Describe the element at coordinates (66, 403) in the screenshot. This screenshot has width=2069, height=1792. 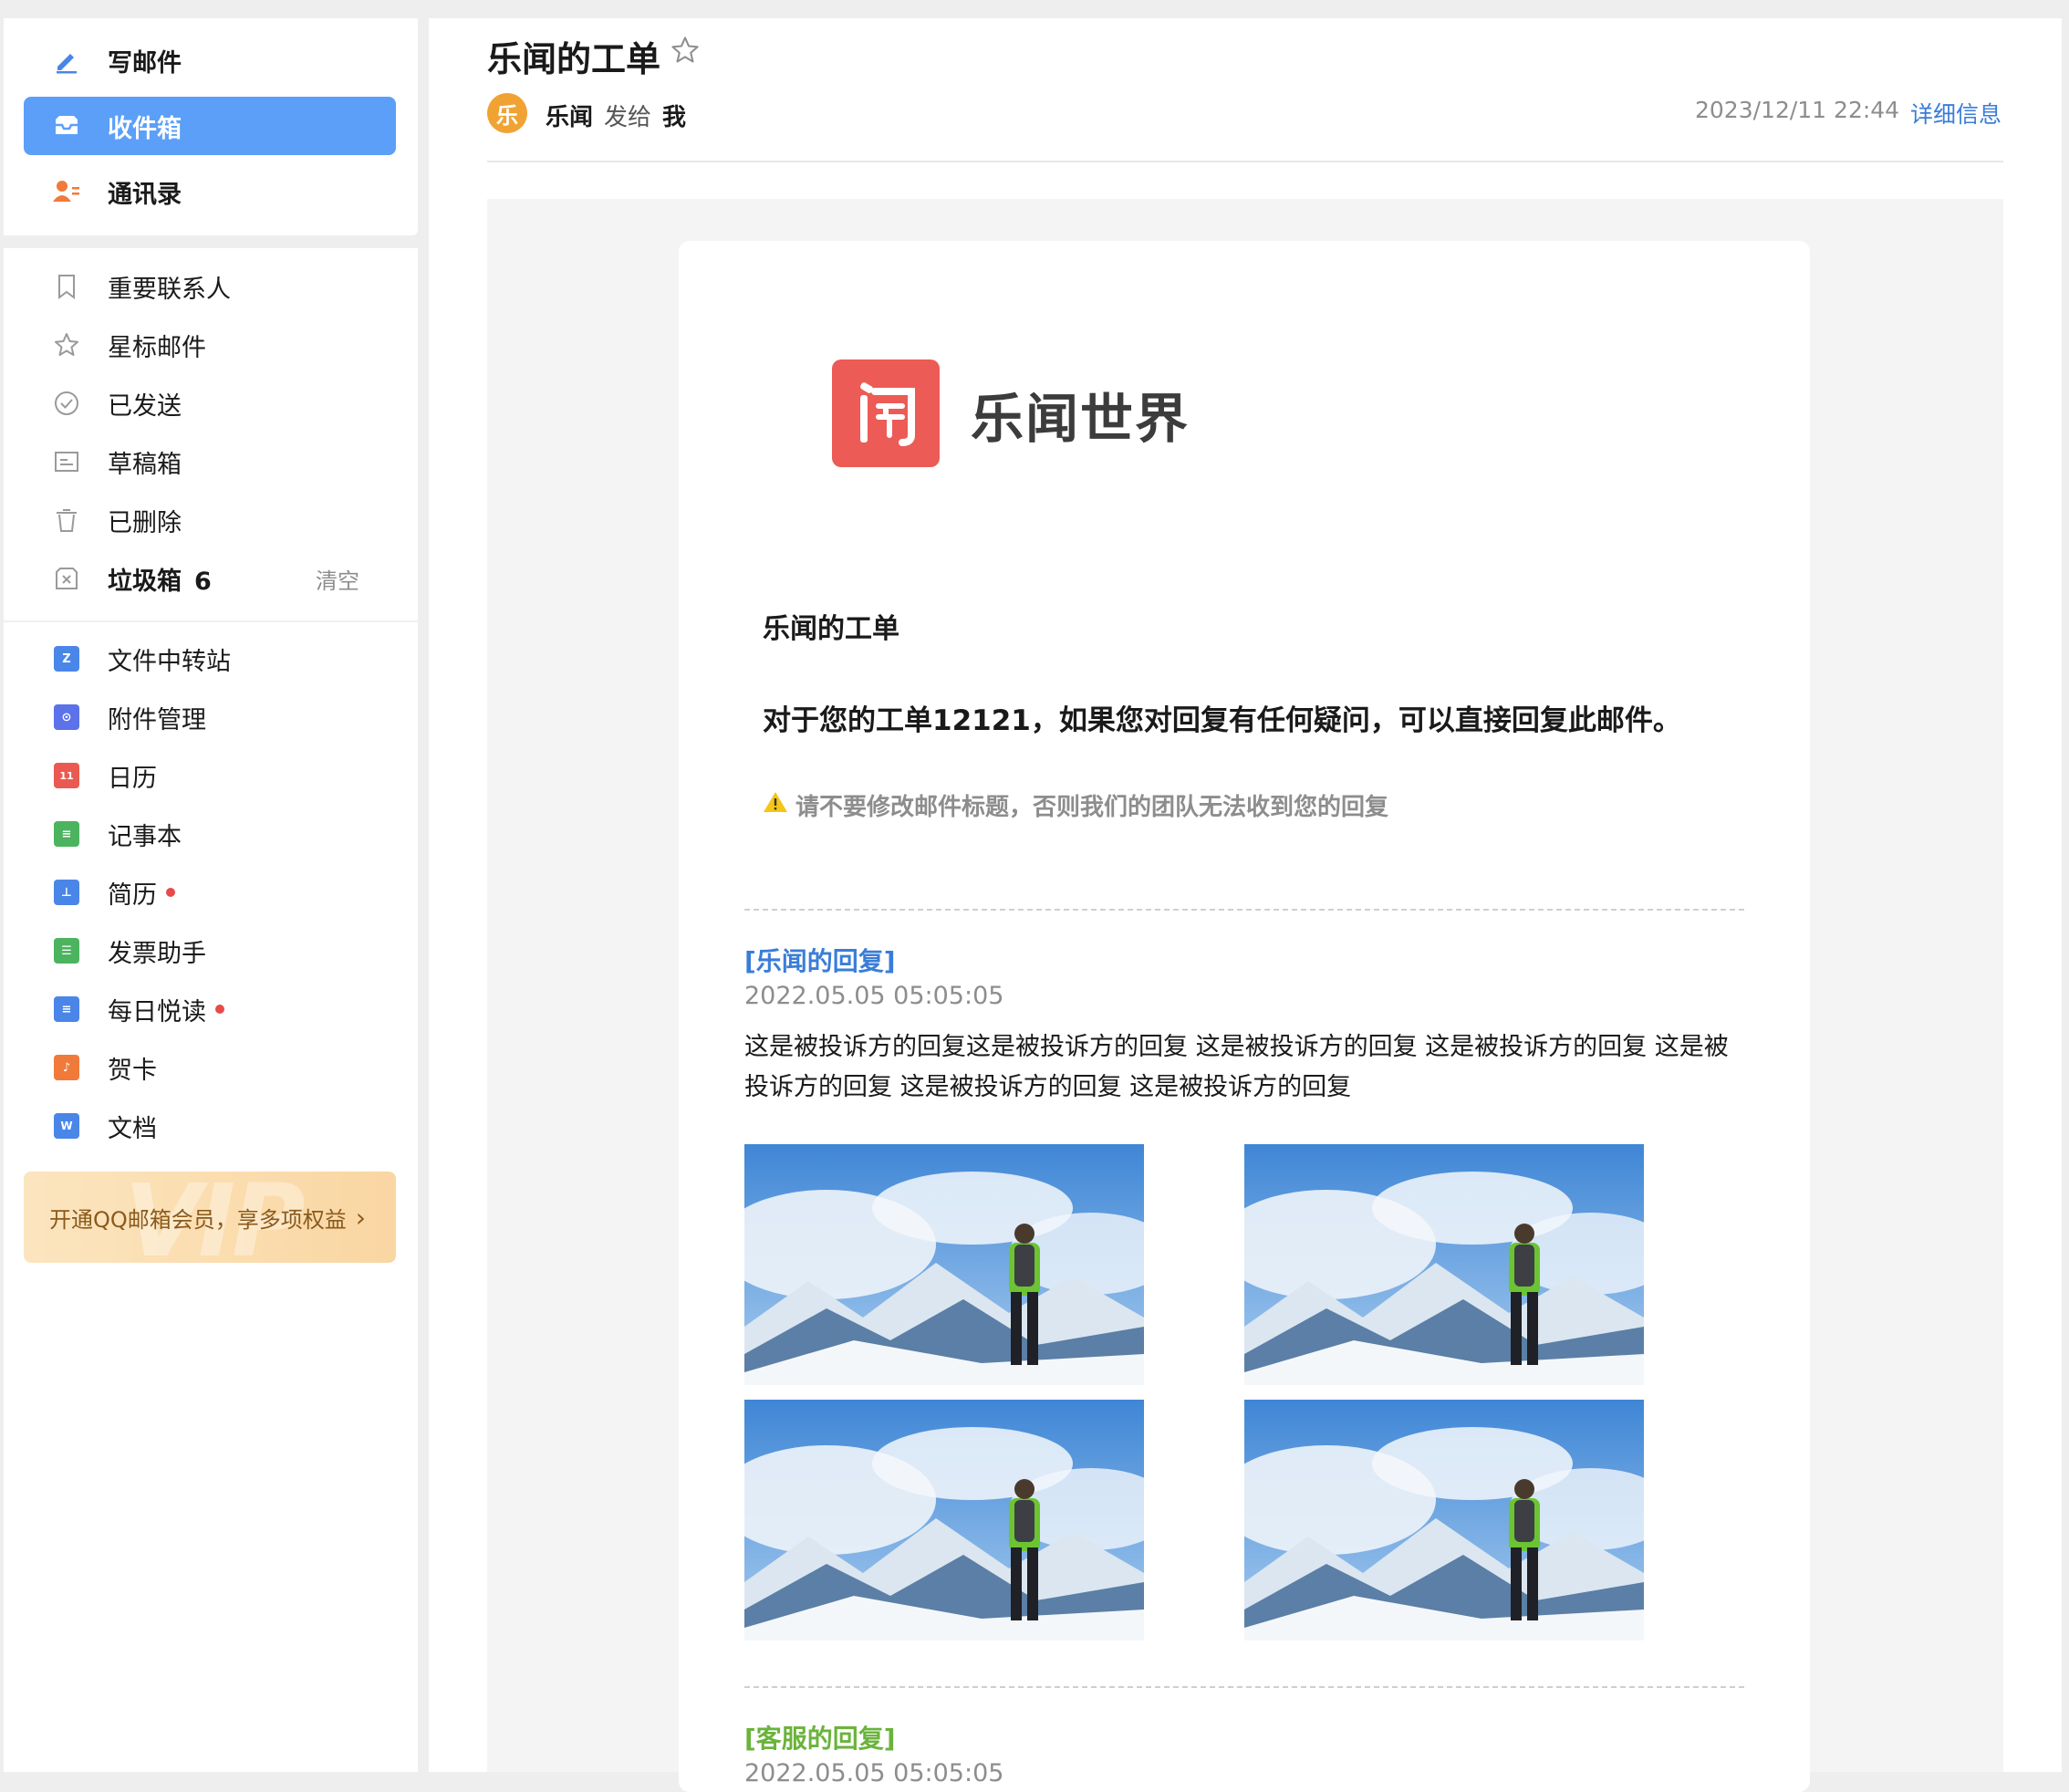
I see `check-circle-icon` at that location.